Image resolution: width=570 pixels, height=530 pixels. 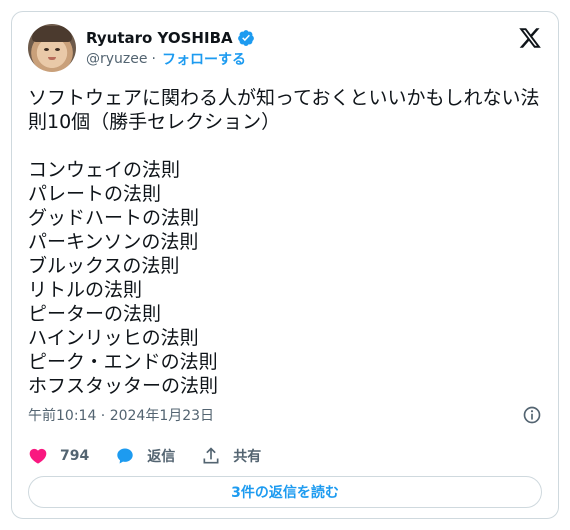 I want to click on read-replies-button: 3件の返信を読む, so click(x=285, y=492).